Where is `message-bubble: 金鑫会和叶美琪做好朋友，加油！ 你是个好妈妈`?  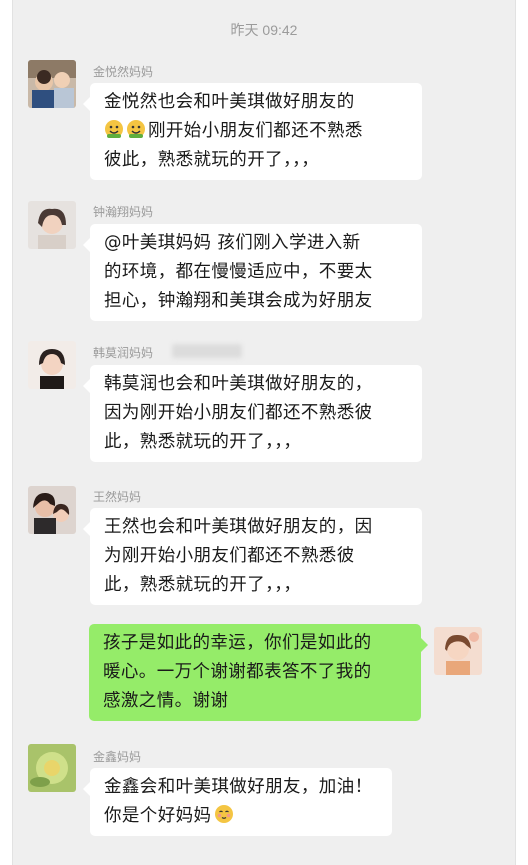 message-bubble: 金鑫会和叶美琪做好朋友，加油！ 你是个好妈妈 is located at coordinates (237, 802).